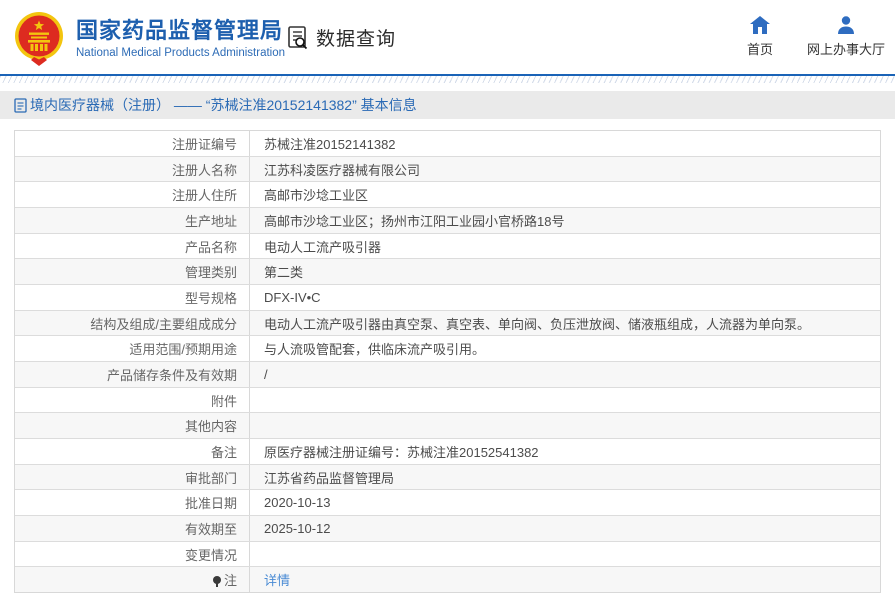 This screenshot has width=895, height=604. What do you see at coordinates (223, 105) in the screenshot?
I see `page-title: 境内医疗器械（注册） —— “苏械注准20152141382” 基本信息` at bounding box center [223, 105].